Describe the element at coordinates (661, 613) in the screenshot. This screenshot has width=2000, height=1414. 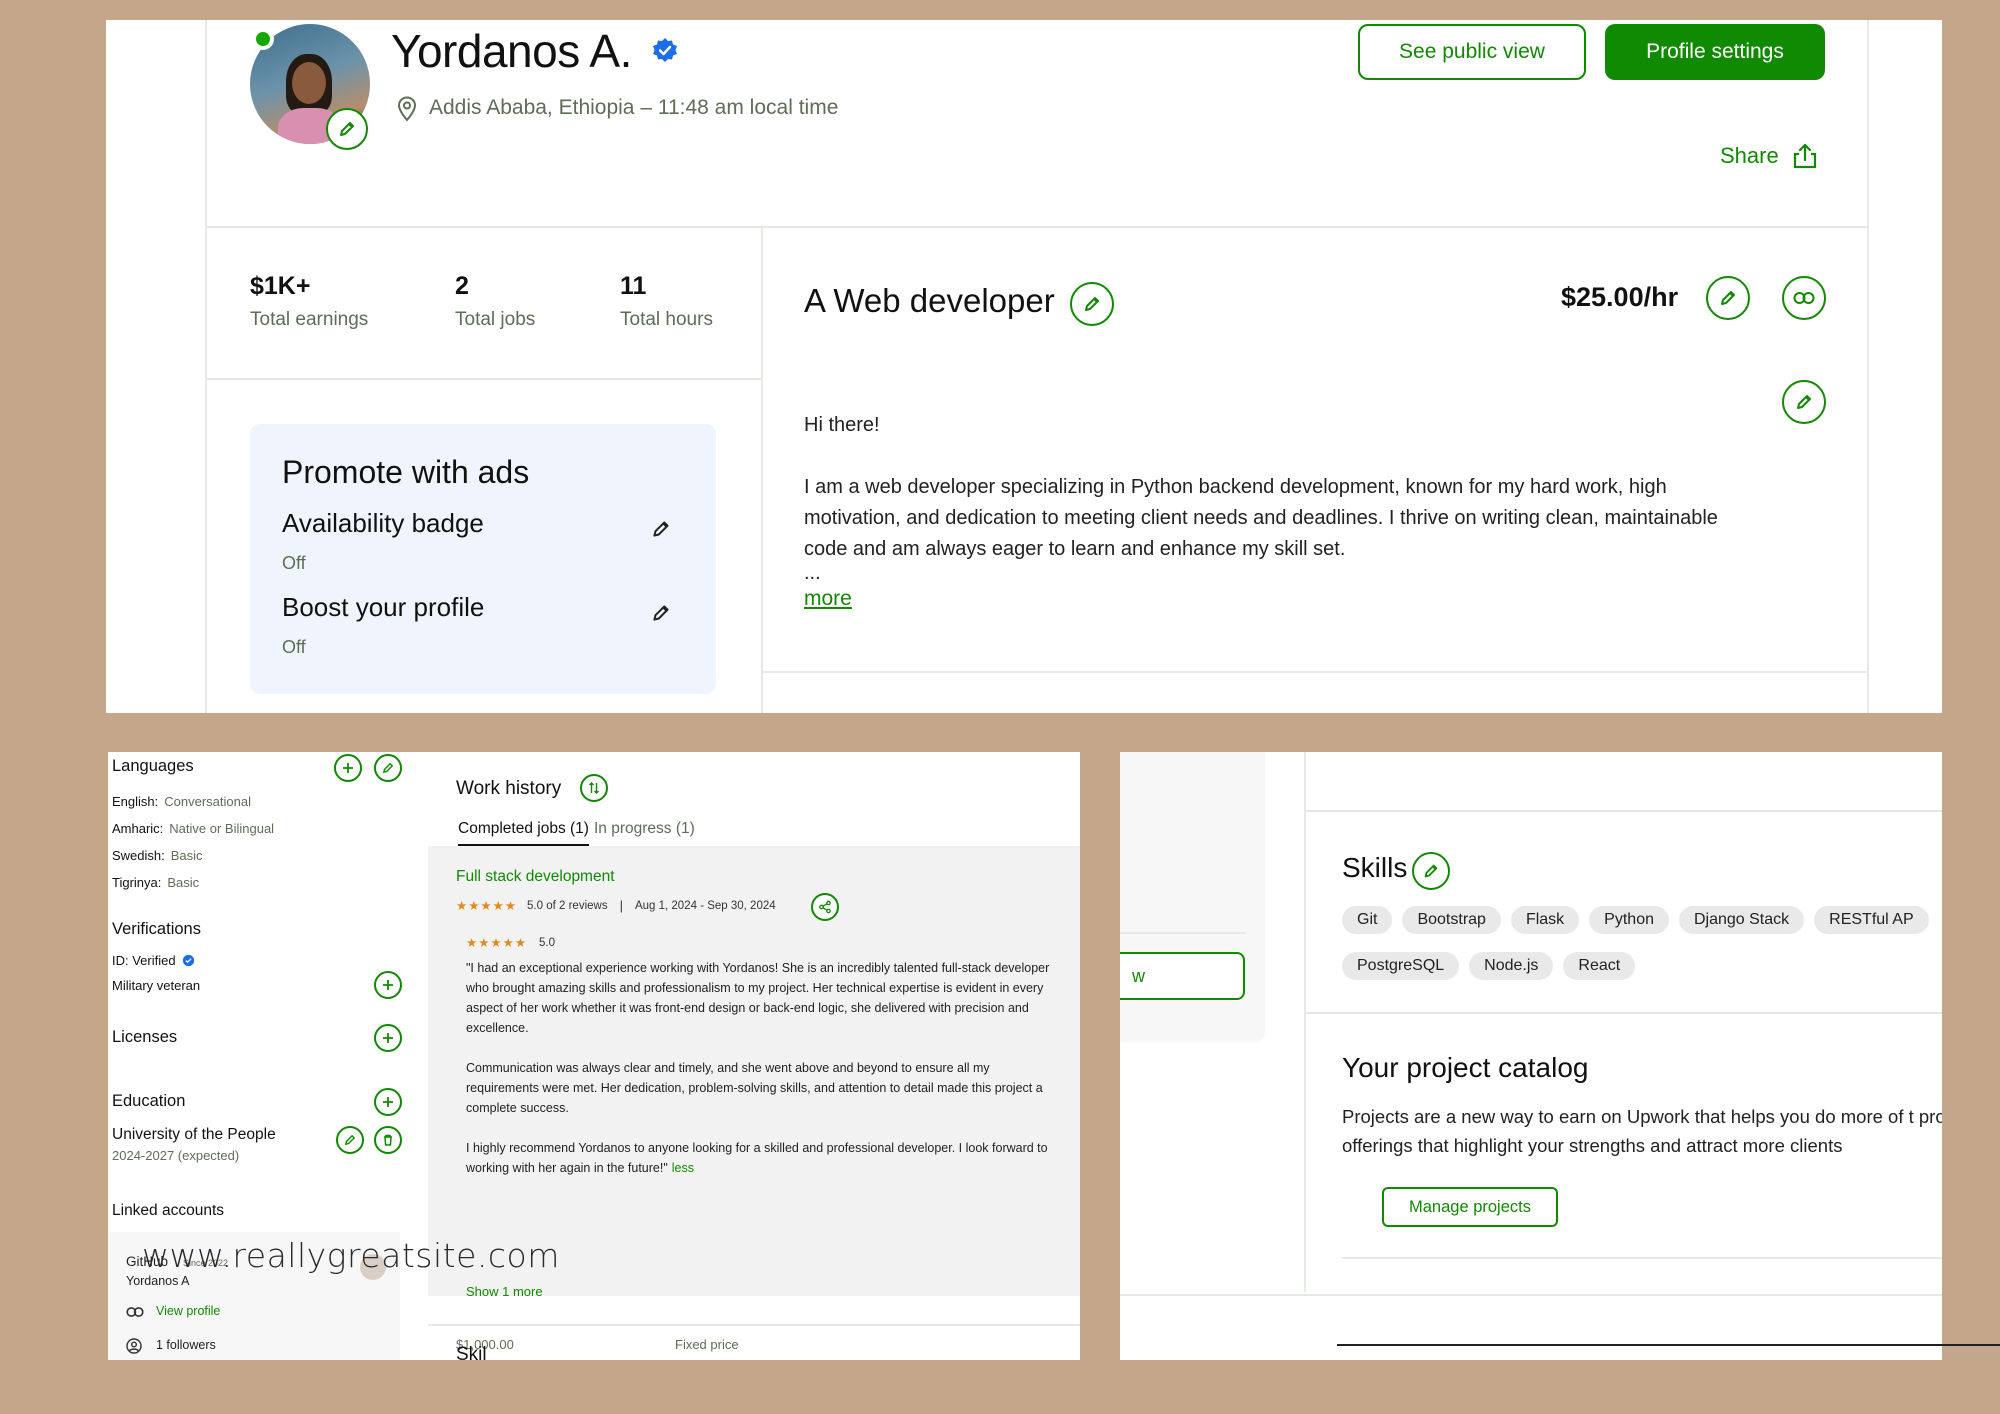
I see `edit-boost-pencil-icon` at that location.